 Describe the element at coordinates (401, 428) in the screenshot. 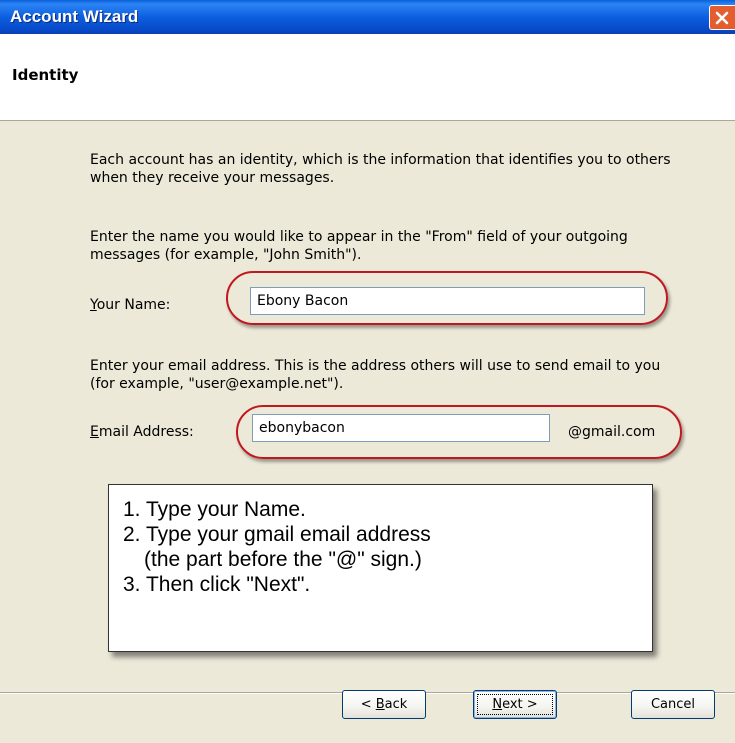

I see `email-address-input: ebonybacon` at that location.